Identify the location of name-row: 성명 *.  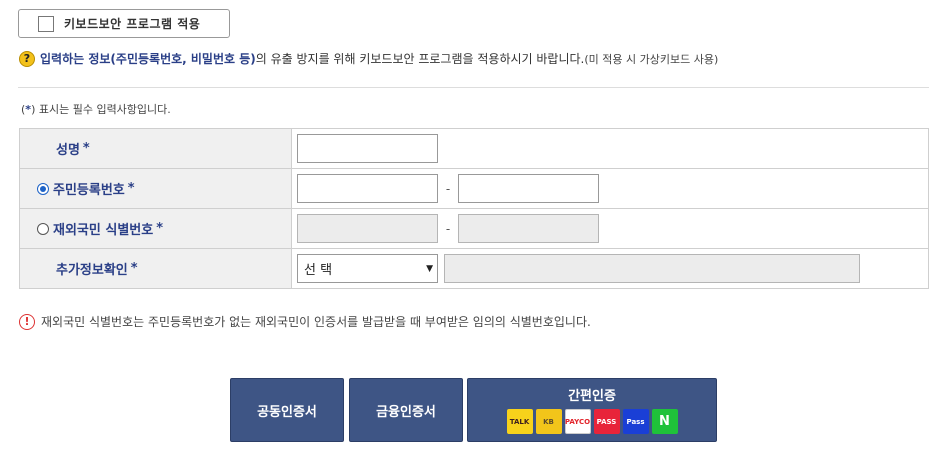
(474, 148).